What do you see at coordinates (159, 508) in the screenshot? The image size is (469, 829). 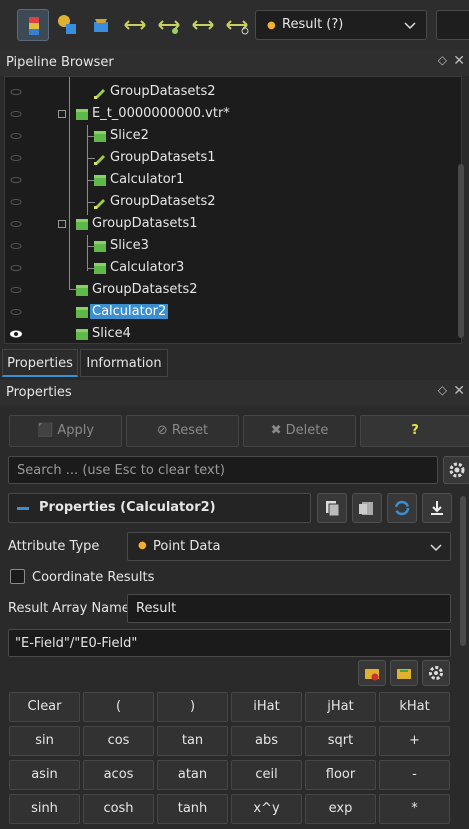 I see `properties-section-header: Properties (Calculator2)` at bounding box center [159, 508].